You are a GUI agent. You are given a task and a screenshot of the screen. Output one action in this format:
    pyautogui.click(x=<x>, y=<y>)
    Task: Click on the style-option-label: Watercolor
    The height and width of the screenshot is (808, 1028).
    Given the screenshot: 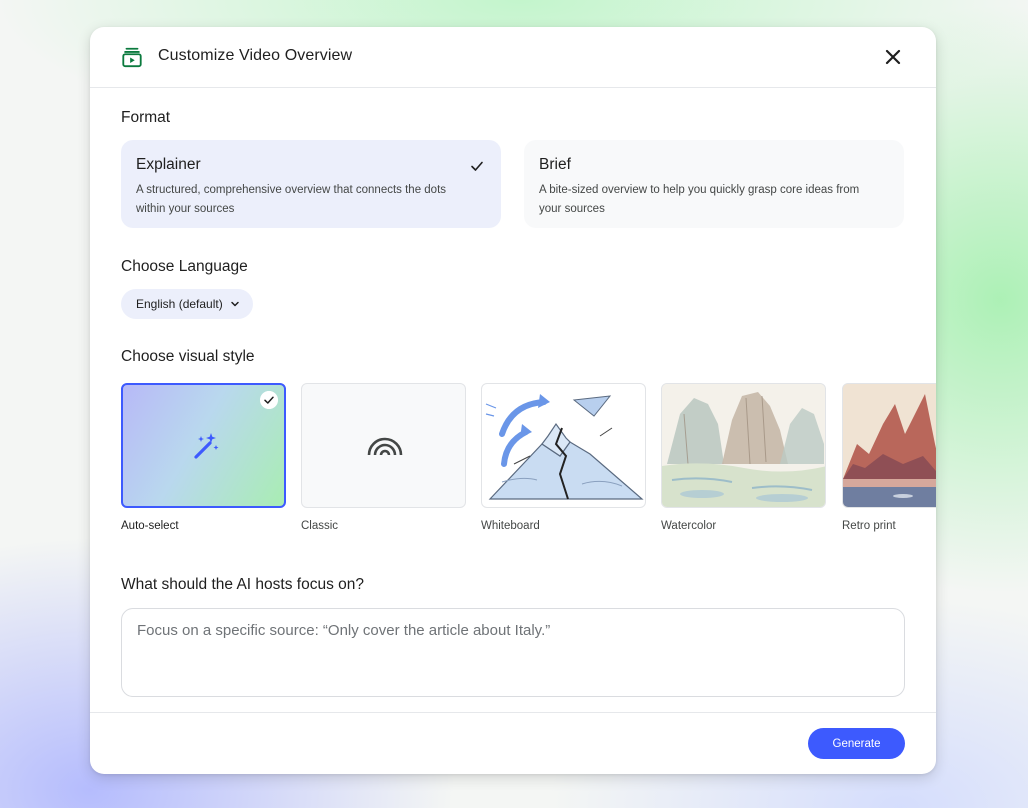 What is the action you would take?
    pyautogui.click(x=689, y=526)
    